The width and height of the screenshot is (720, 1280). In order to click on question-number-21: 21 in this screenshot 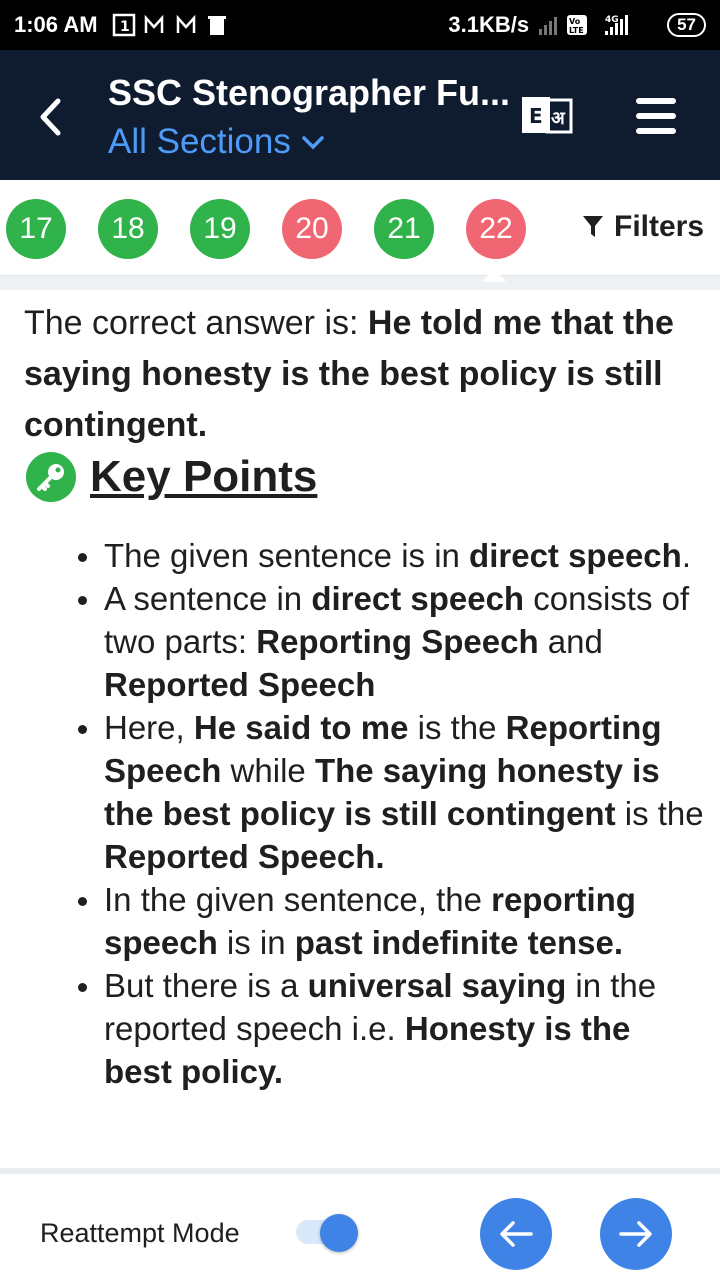, I will do `click(404, 229)`.